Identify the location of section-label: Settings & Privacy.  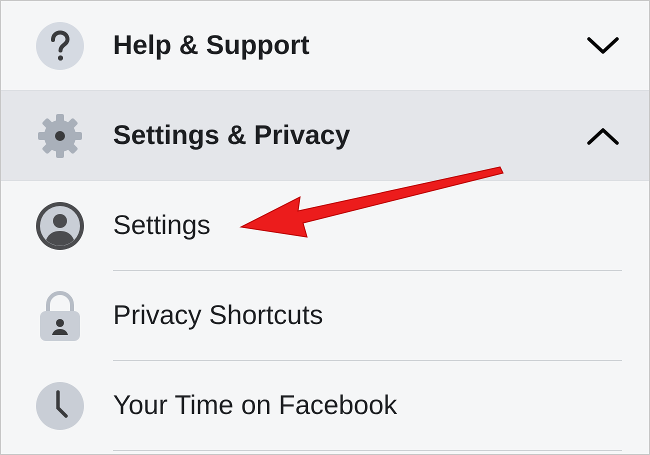
(232, 135).